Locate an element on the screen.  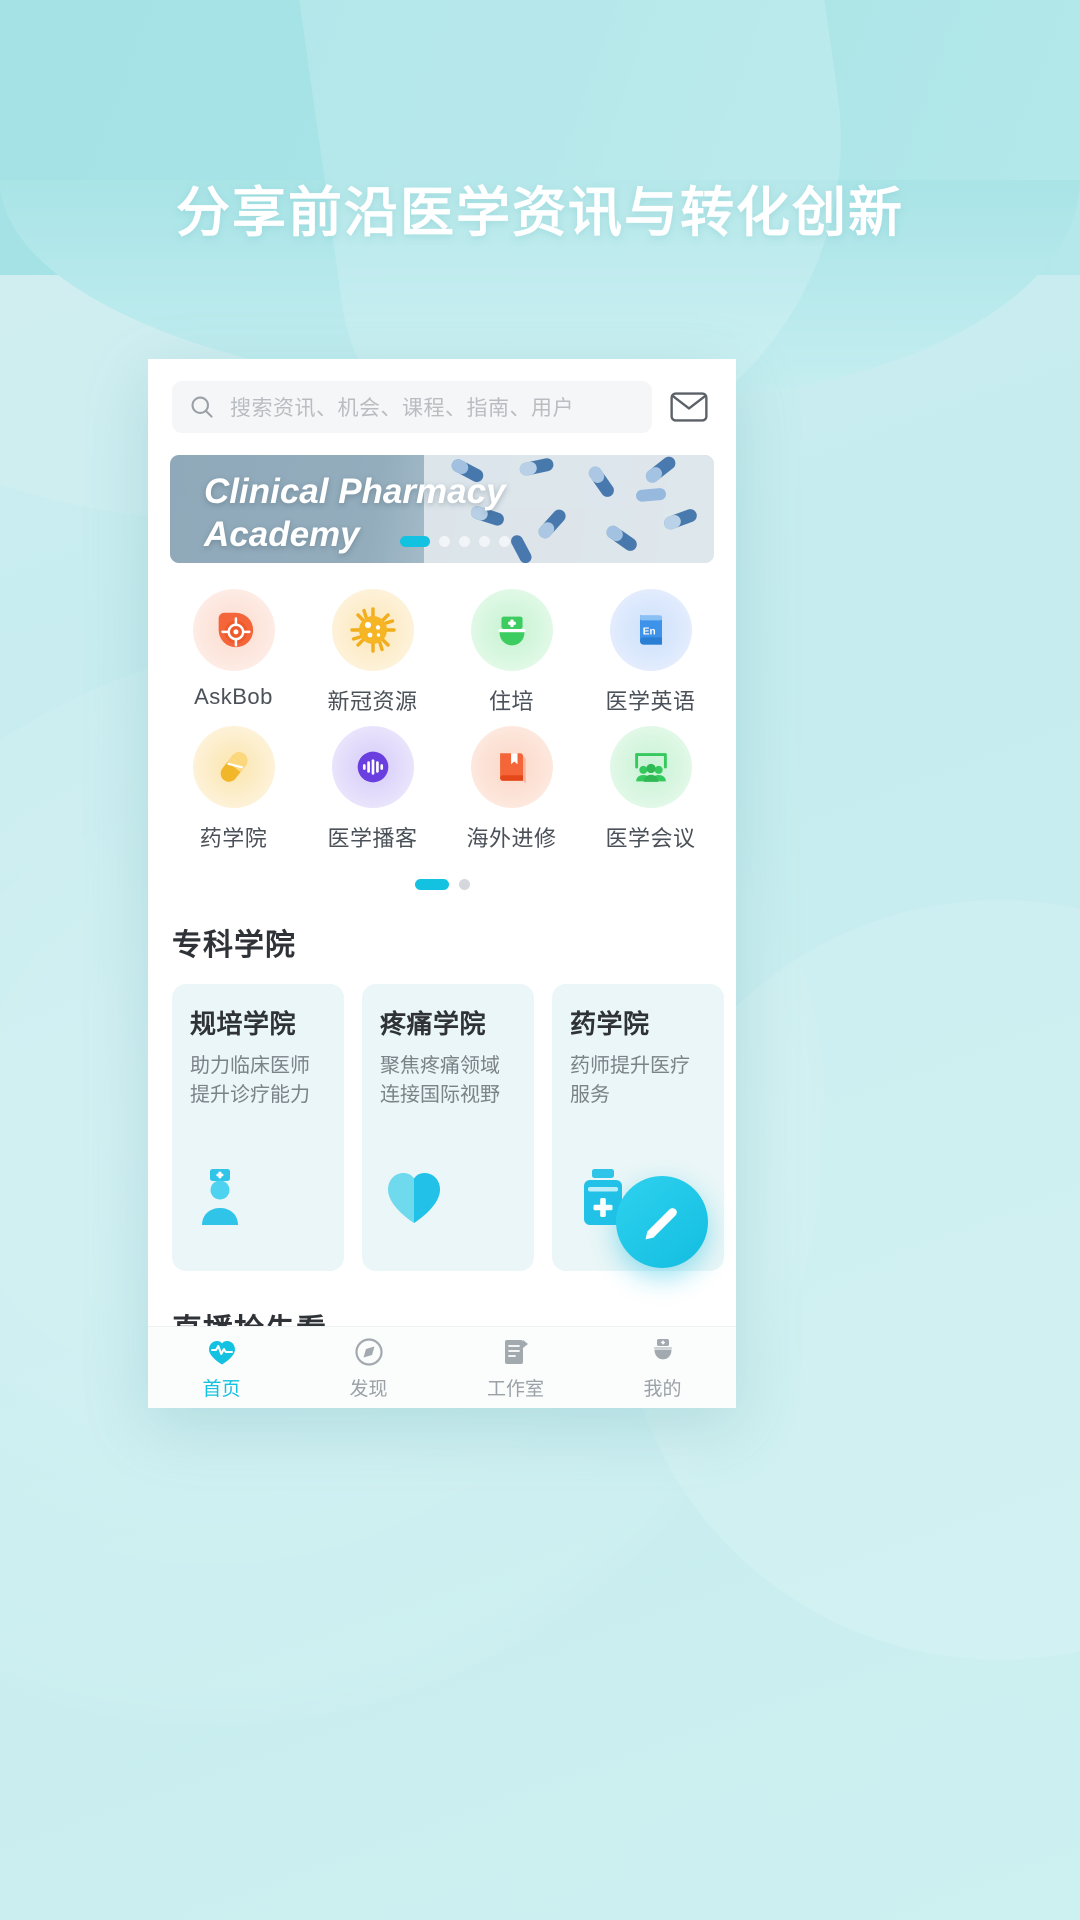
icon-bubble: En is located at coordinates (650, 630).